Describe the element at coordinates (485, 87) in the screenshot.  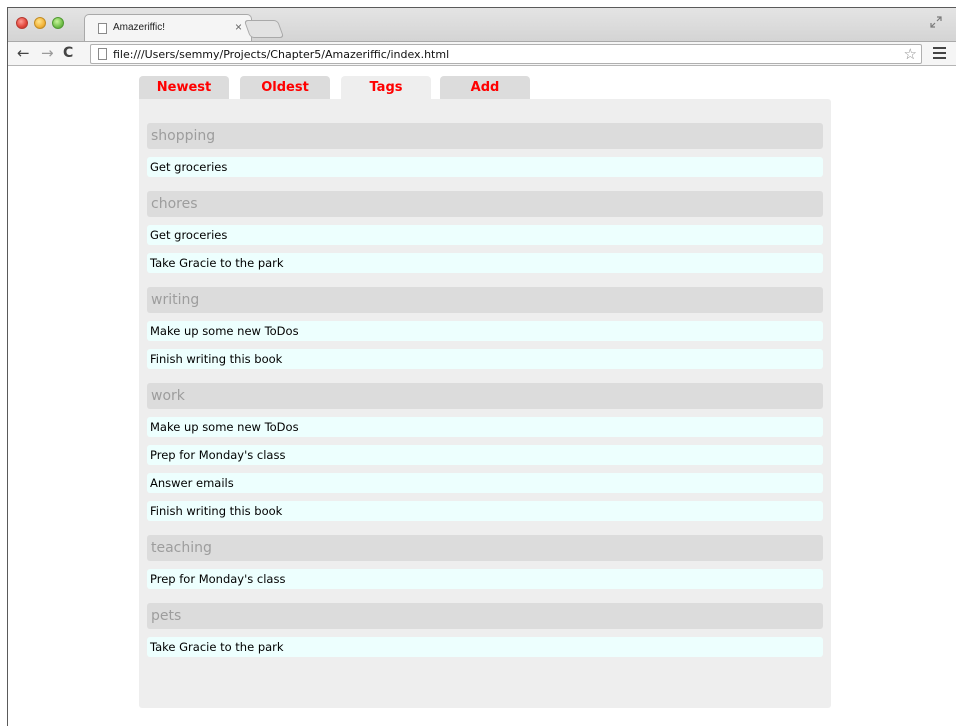
I see `tab-add: Add` at that location.